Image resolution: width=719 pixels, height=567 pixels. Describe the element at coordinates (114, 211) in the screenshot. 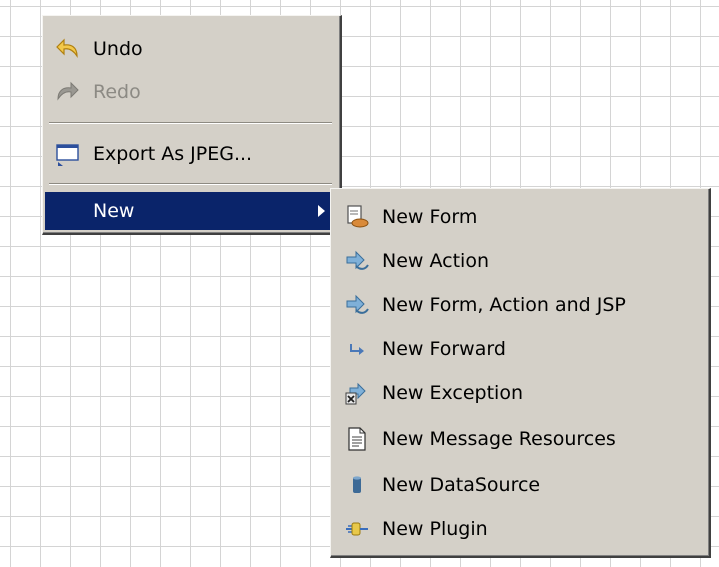

I see `menu-item-label: New` at that location.